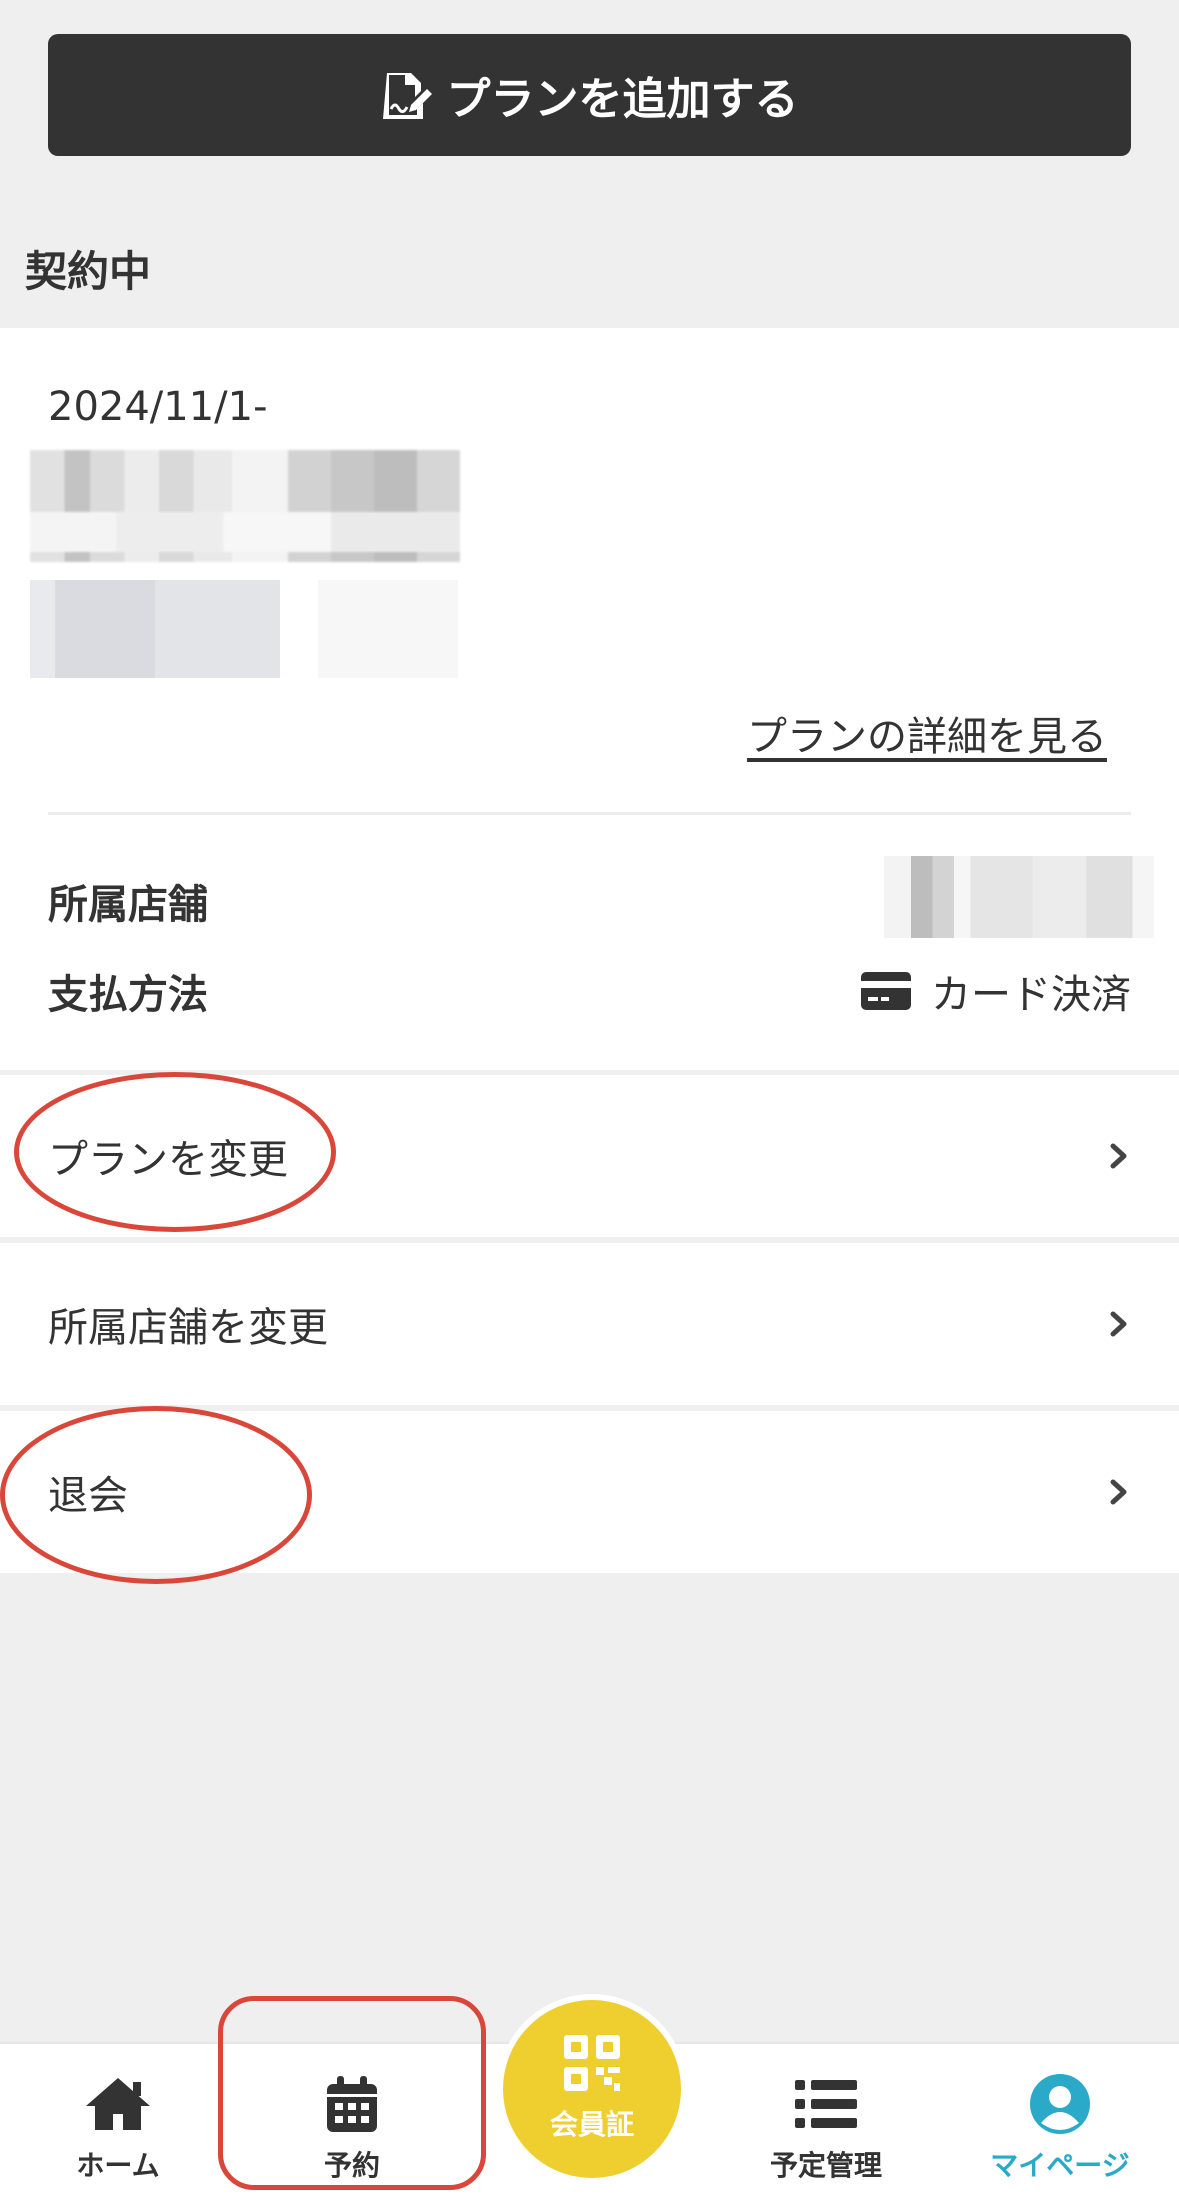  I want to click on tab-home-label: ホーム, so click(118, 2165).